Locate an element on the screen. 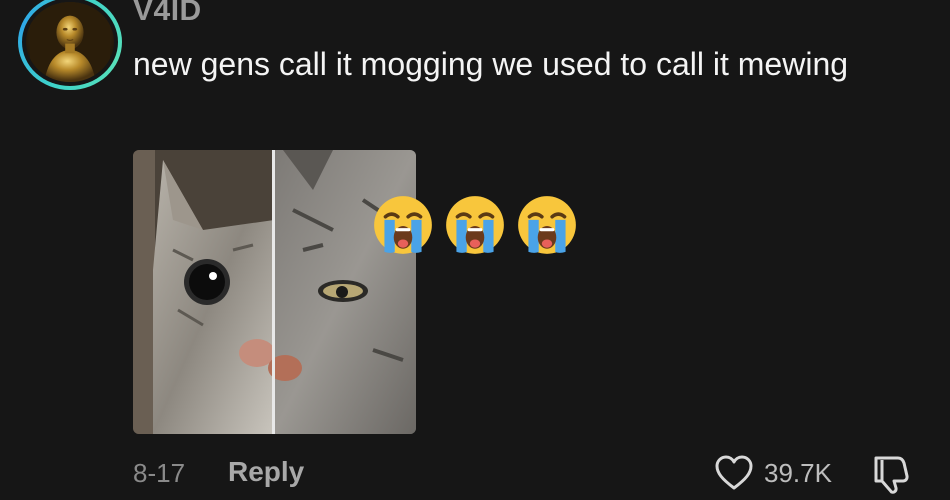  like-count: 39.7K is located at coordinates (798, 473).